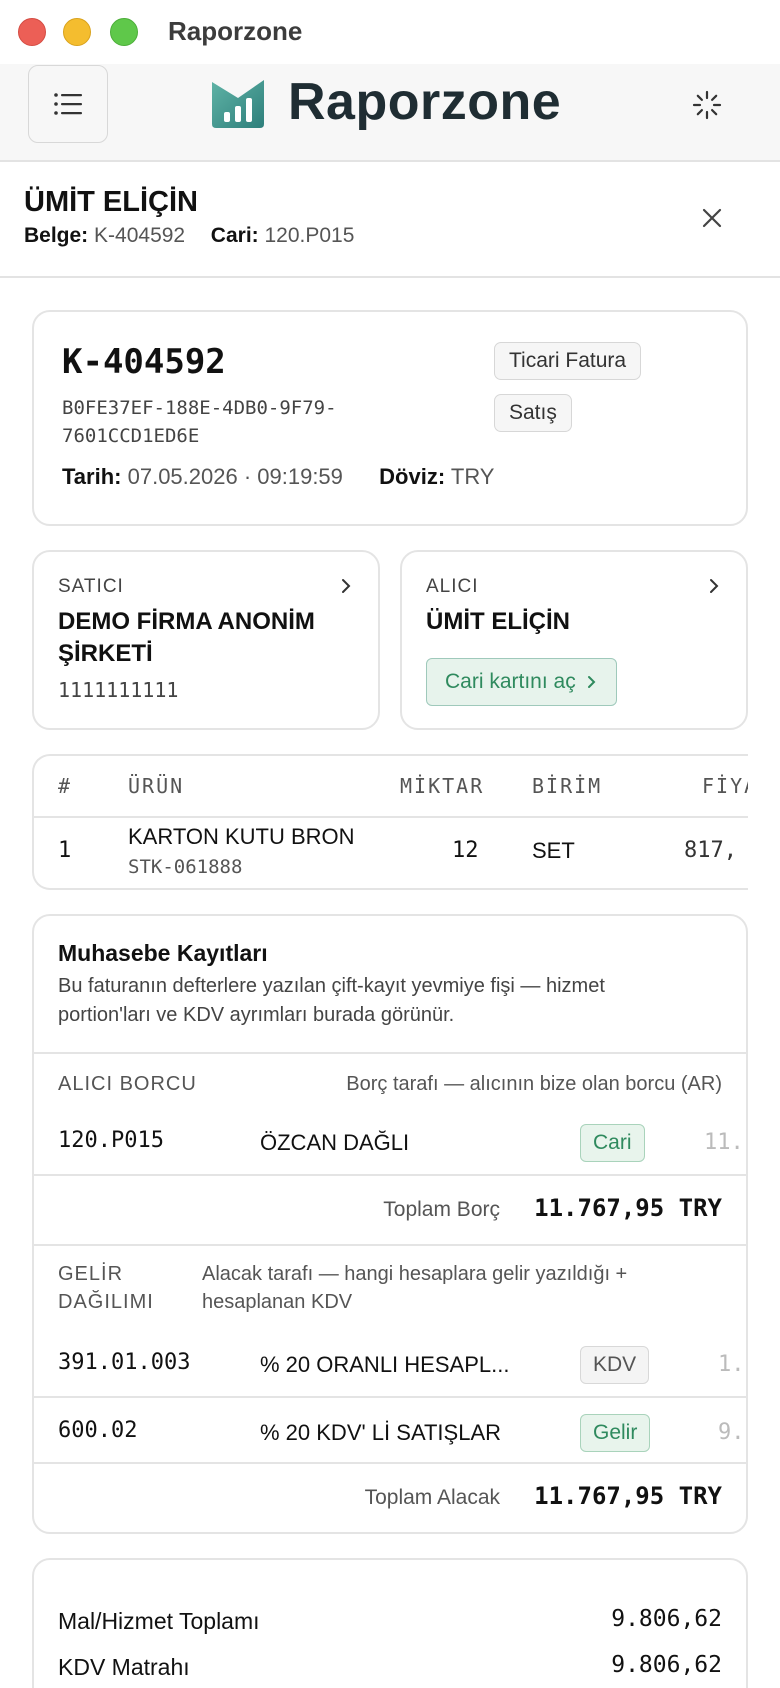 The height and width of the screenshot is (1688, 780). Describe the element at coordinates (156, 786) in the screenshot. I see `col-header-product: ÜRÜN` at that location.